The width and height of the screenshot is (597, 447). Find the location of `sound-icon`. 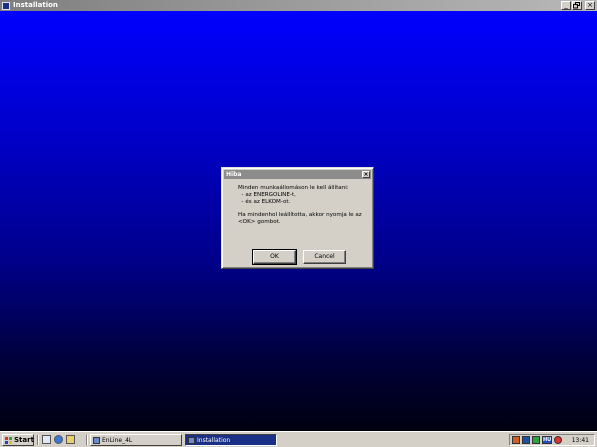

sound-icon is located at coordinates (516, 440).